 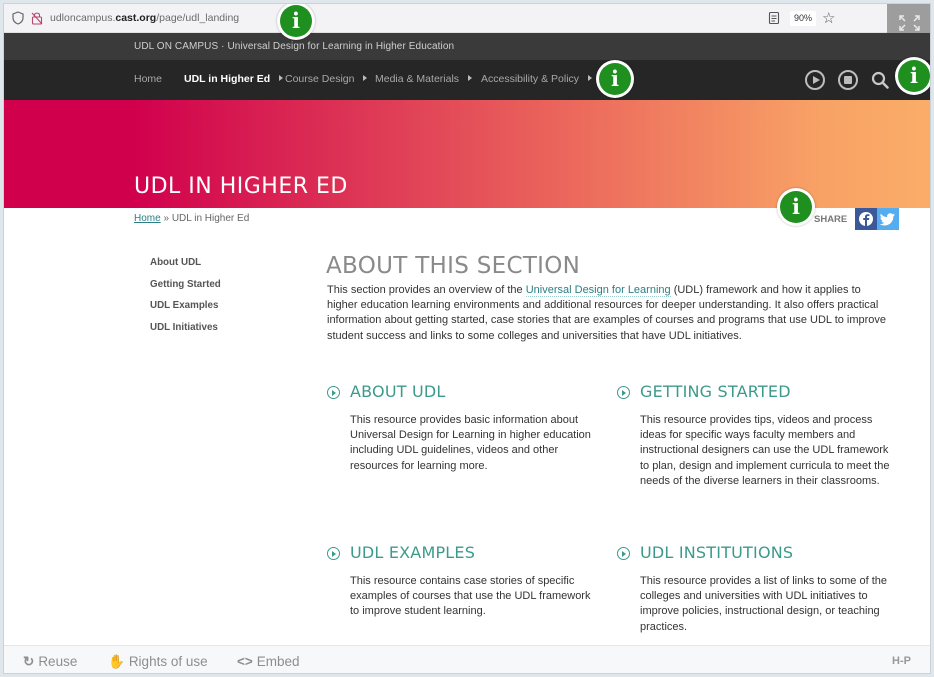 I want to click on share-label: SHARE, so click(x=831, y=219).